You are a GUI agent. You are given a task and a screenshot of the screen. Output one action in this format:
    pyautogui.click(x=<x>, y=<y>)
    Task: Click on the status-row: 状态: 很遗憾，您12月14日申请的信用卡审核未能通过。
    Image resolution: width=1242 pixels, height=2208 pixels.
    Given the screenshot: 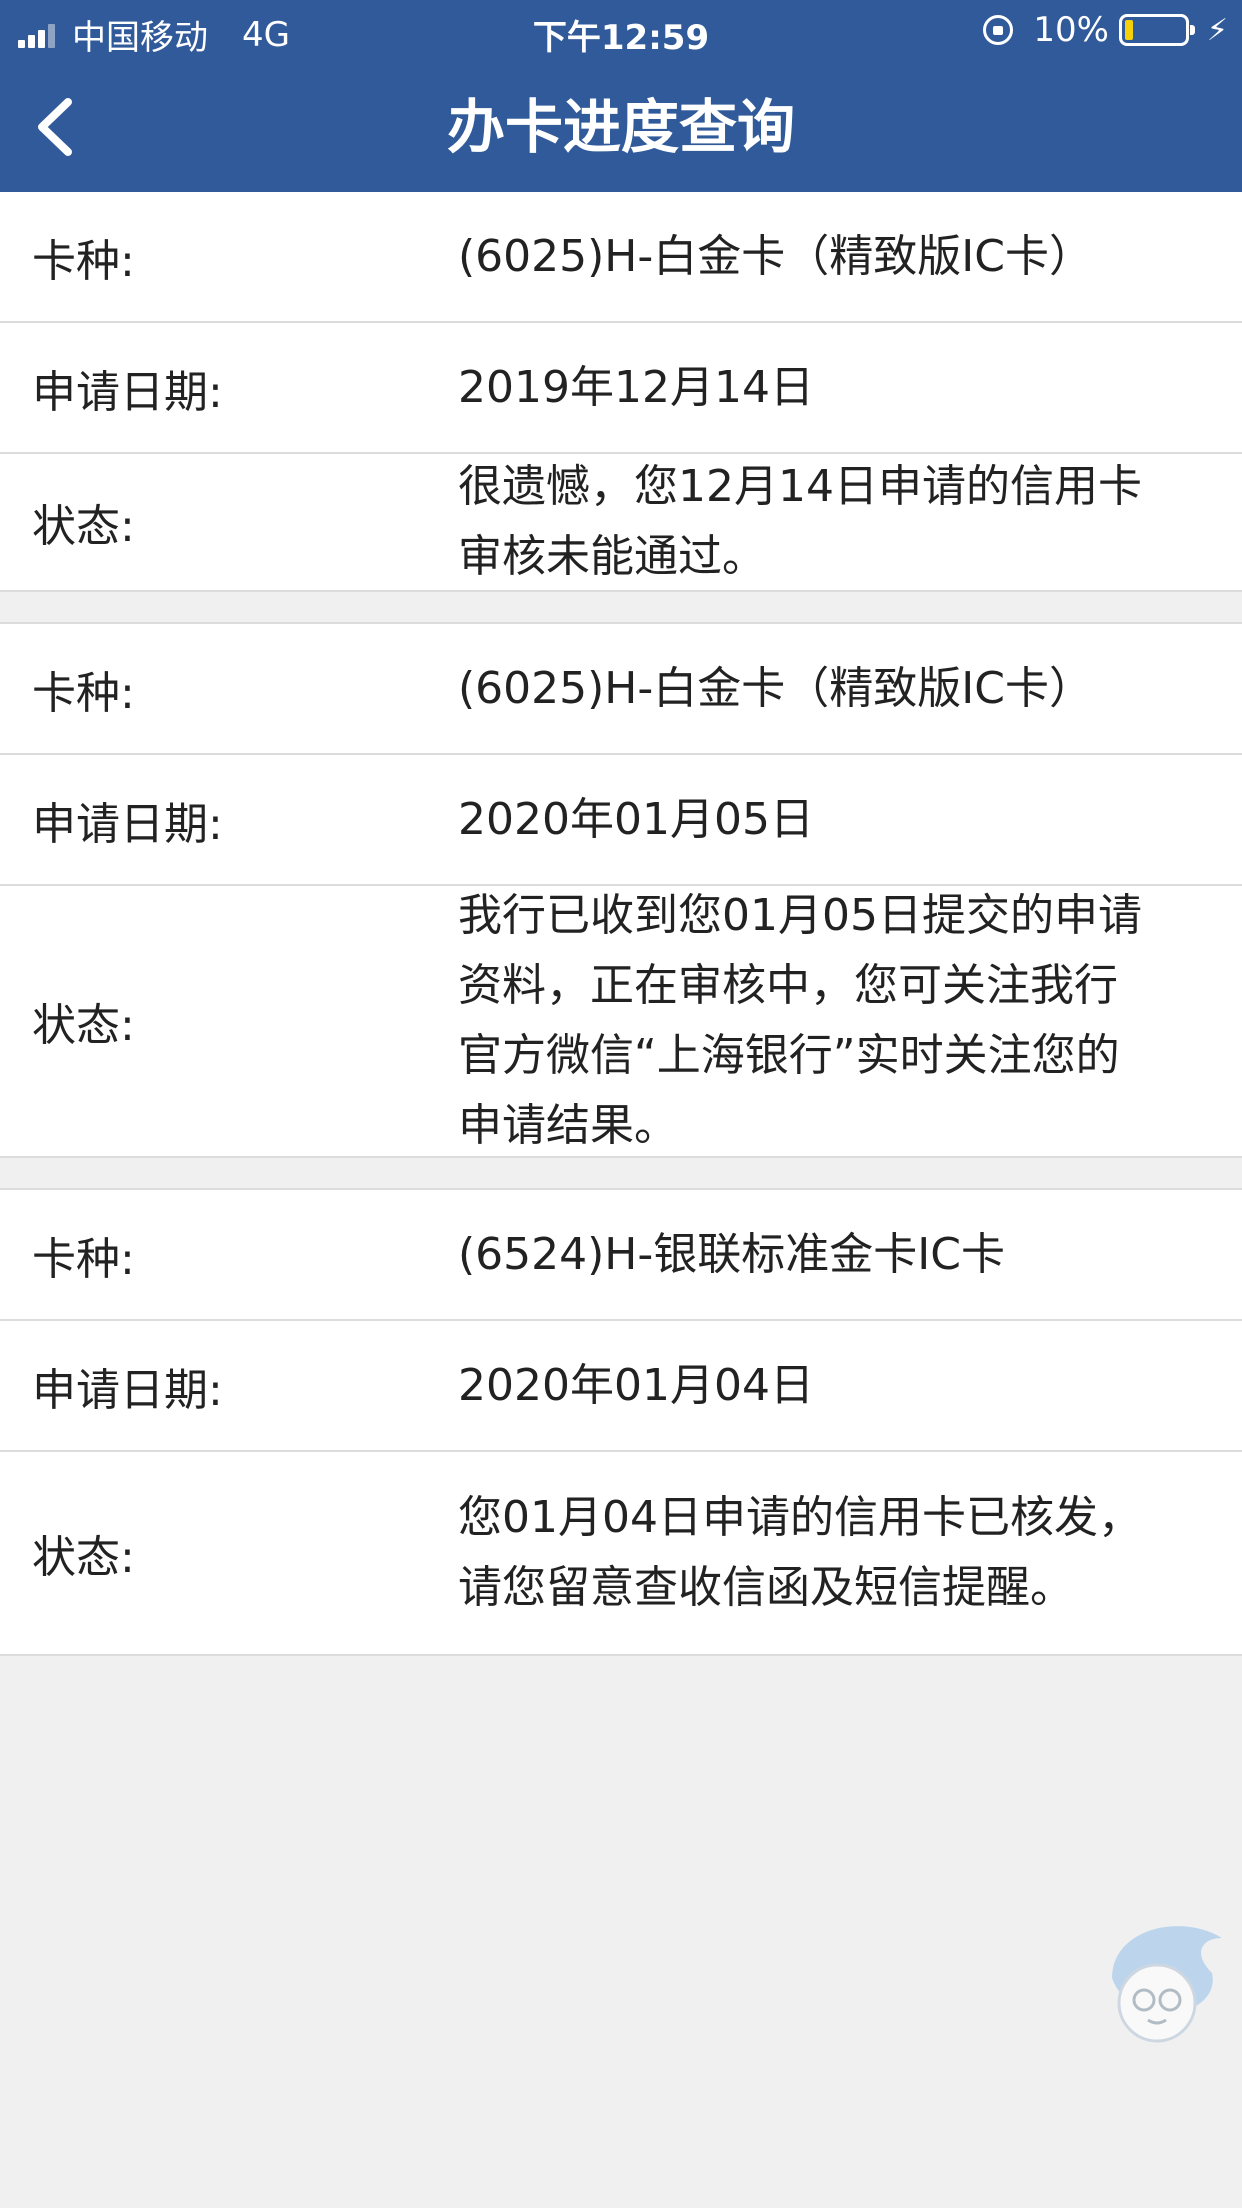 What is the action you would take?
    pyautogui.click(x=621, y=523)
    